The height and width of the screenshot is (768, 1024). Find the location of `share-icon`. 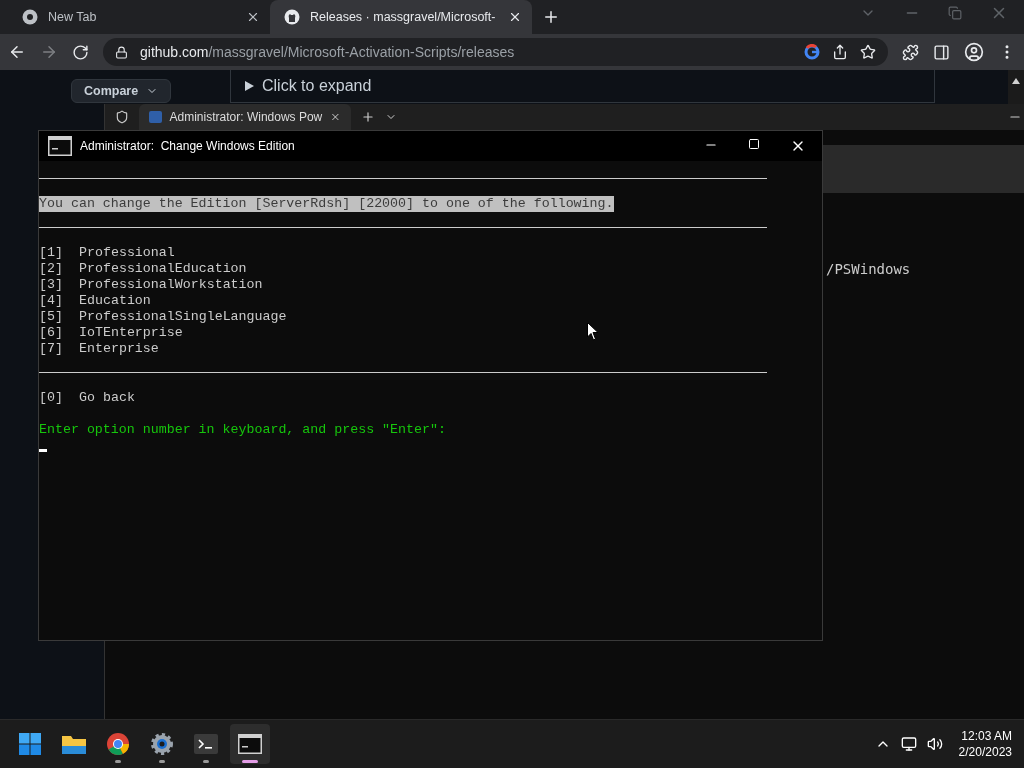

share-icon is located at coordinates (840, 52).